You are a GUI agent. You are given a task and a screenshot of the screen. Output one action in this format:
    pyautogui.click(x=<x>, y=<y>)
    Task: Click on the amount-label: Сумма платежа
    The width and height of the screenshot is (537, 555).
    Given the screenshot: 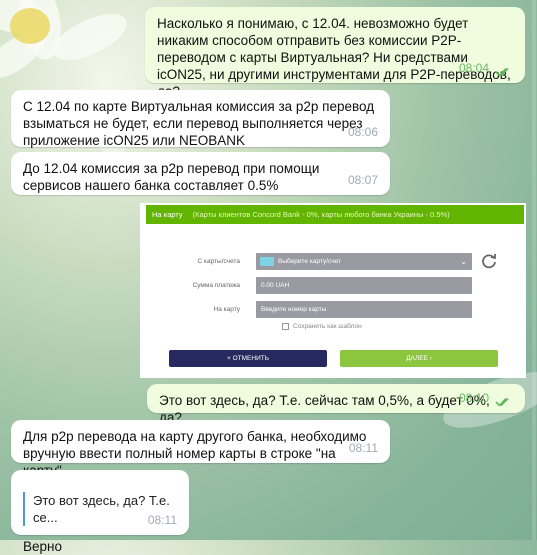 What is the action you would take?
    pyautogui.click(x=216, y=285)
    